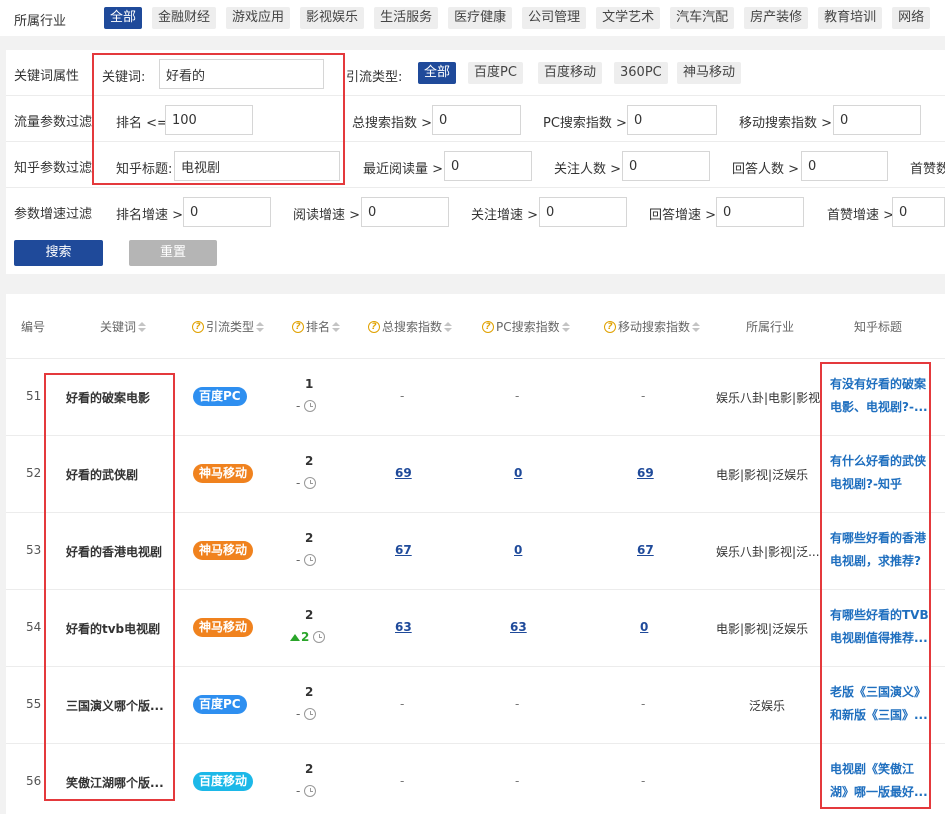  What do you see at coordinates (58, 253) in the screenshot?
I see `search-button: 搜索` at bounding box center [58, 253].